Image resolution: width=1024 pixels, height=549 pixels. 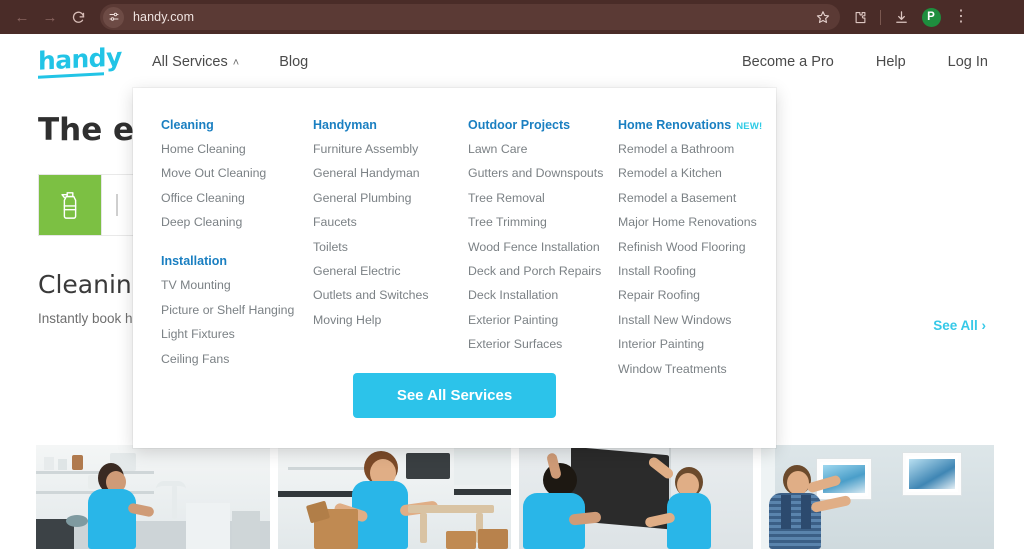 I want to click on menu-item-install-roofing: Install Roofing, so click(x=690, y=271).